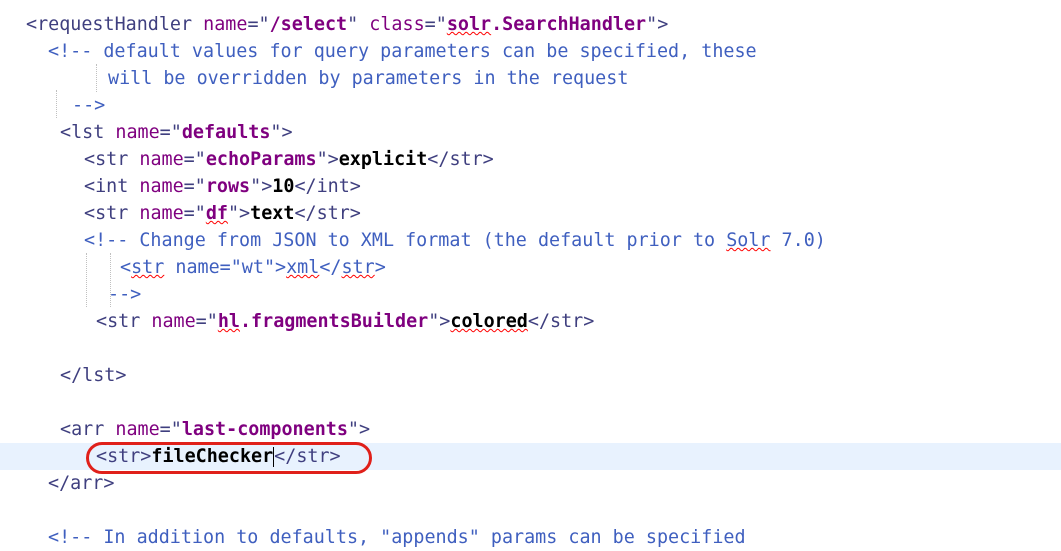 The width and height of the screenshot is (1061, 551). I want to click on code-token: solr, so click(469, 24).